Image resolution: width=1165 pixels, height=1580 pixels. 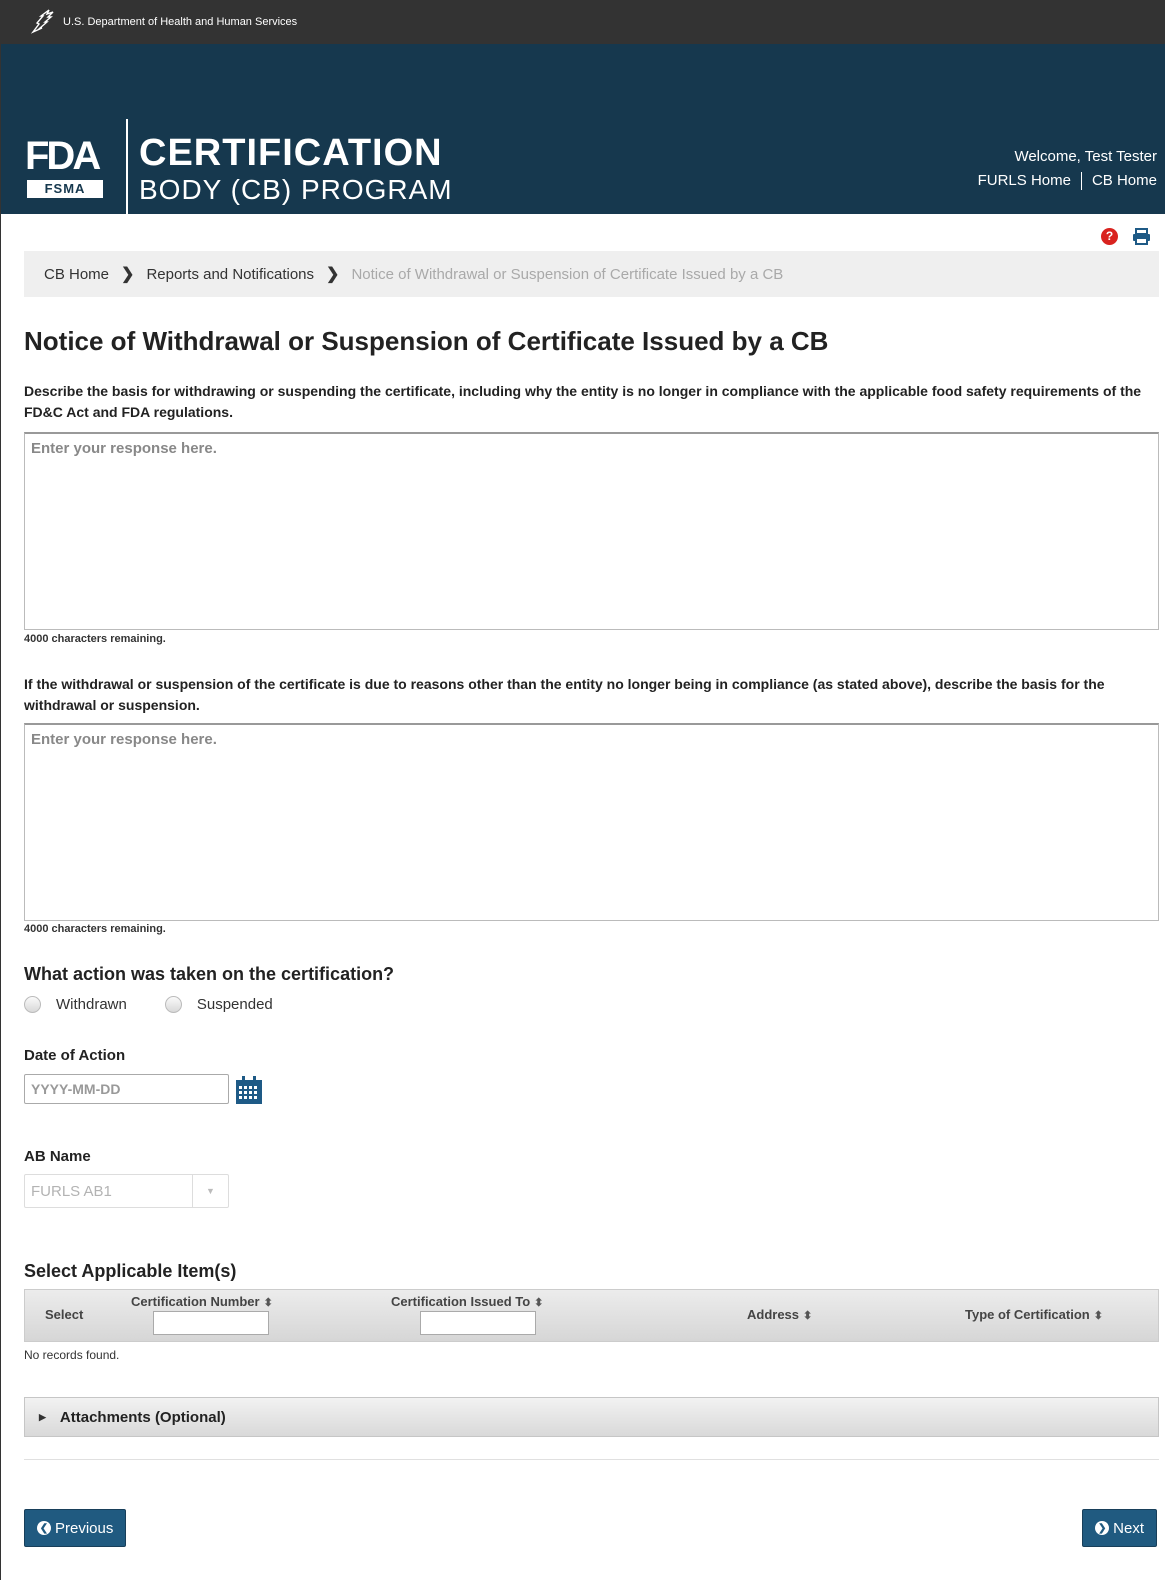 I want to click on ab-name-label: AB Name, so click(x=57, y=1156).